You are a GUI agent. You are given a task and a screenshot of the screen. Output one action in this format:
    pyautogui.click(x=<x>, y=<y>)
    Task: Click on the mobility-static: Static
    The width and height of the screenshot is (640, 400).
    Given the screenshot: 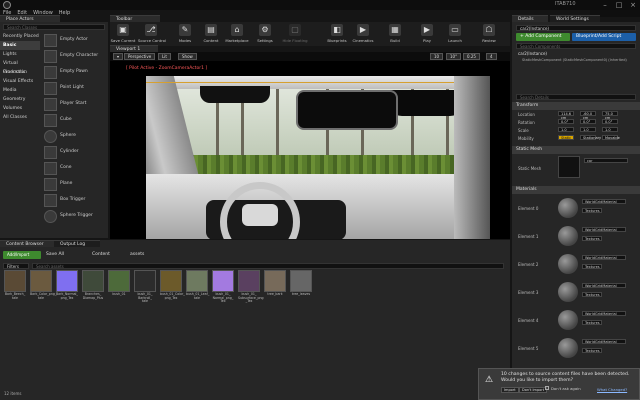 What is the action you would take?
    pyautogui.click(x=566, y=137)
    